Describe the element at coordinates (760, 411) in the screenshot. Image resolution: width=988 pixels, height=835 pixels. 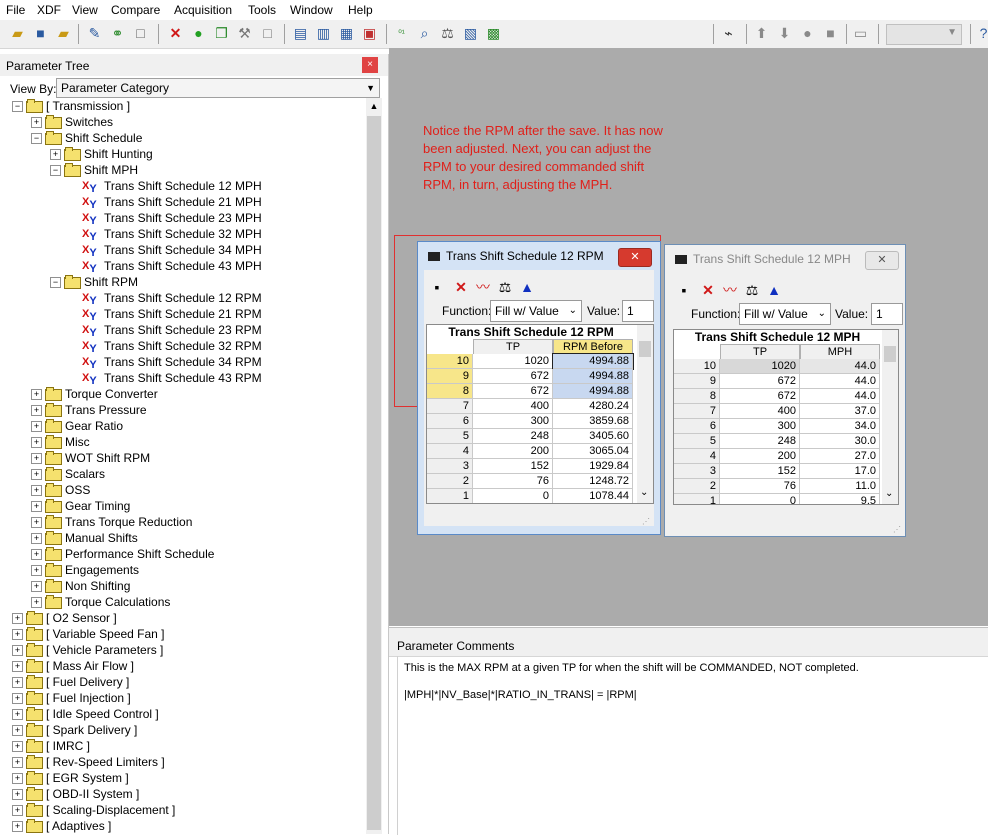
I see `tp-cell: 400` at that location.